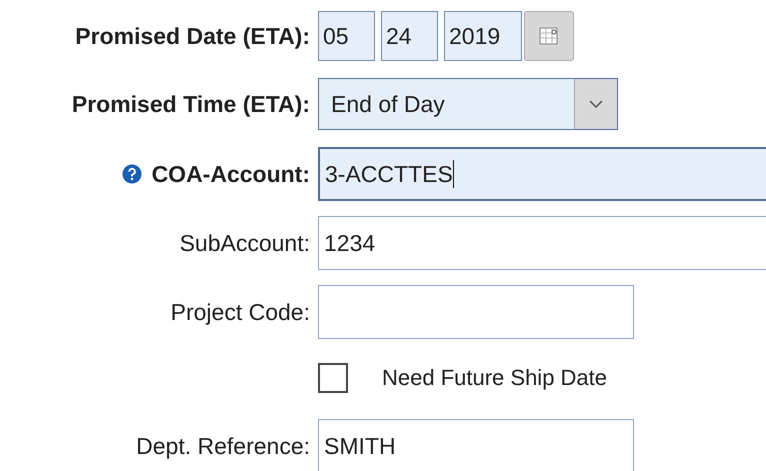 The image size is (766, 471). I want to click on checkbox-label: Need Future Ship Date, so click(495, 378).